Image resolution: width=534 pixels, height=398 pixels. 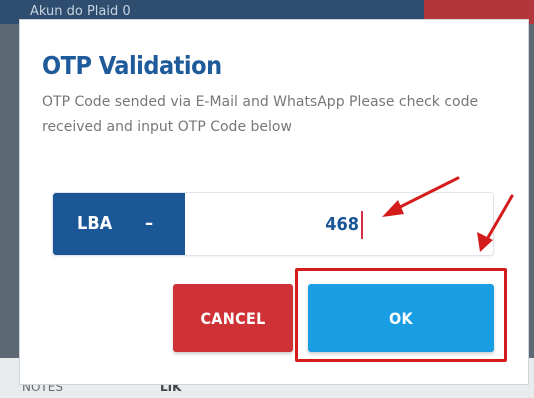 I want to click on dialog-title: OTP Validation, so click(x=132, y=65).